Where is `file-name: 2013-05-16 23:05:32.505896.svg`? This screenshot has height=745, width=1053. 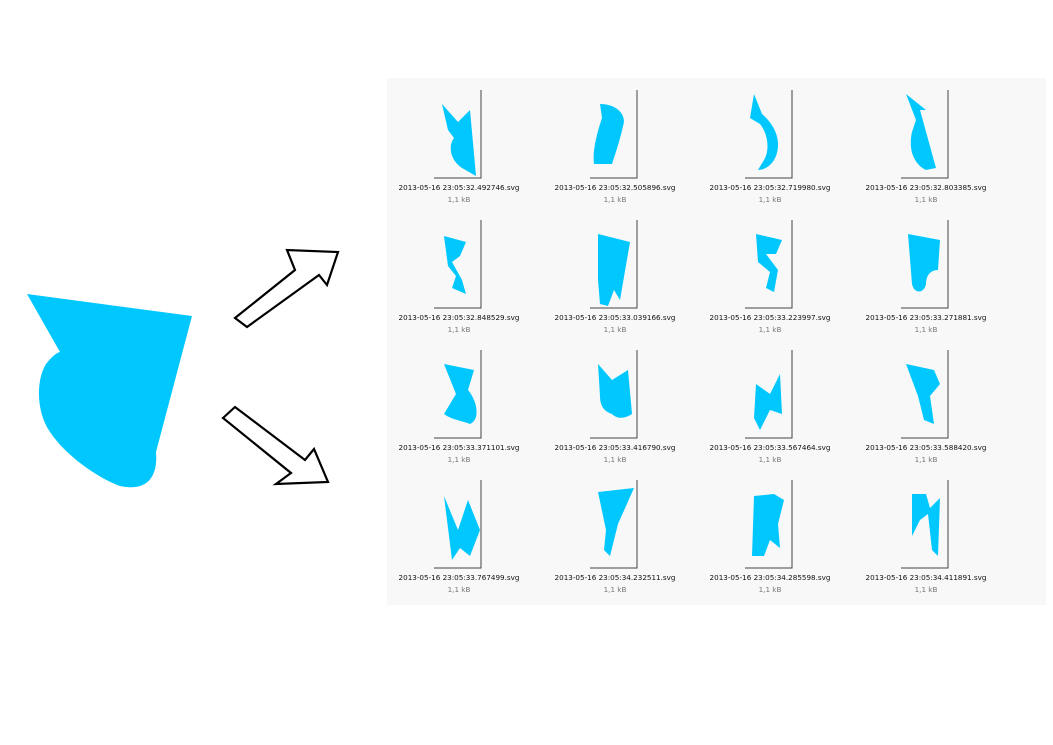
file-name: 2013-05-16 23:05:32.505896.svg is located at coordinates (615, 187).